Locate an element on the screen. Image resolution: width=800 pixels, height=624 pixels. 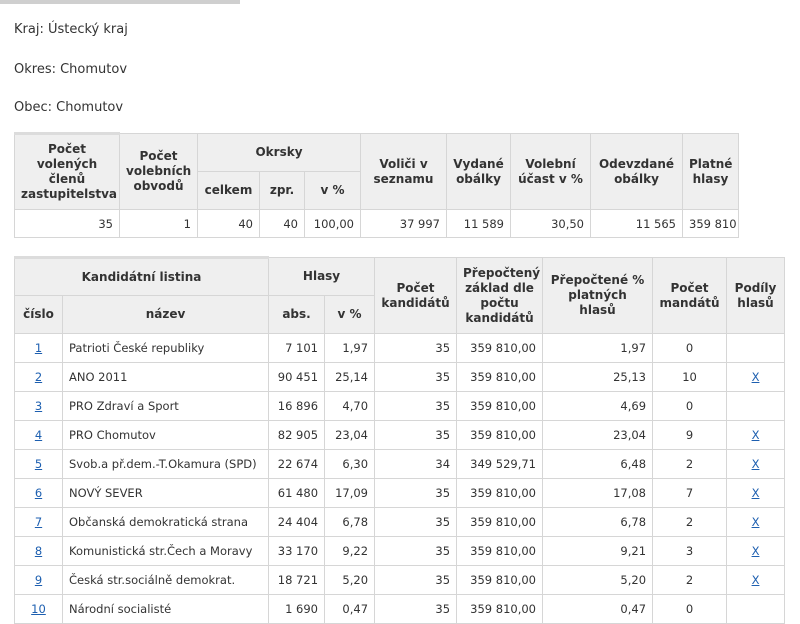
header-turnout: Volební účast v % is located at coordinates (550, 171).